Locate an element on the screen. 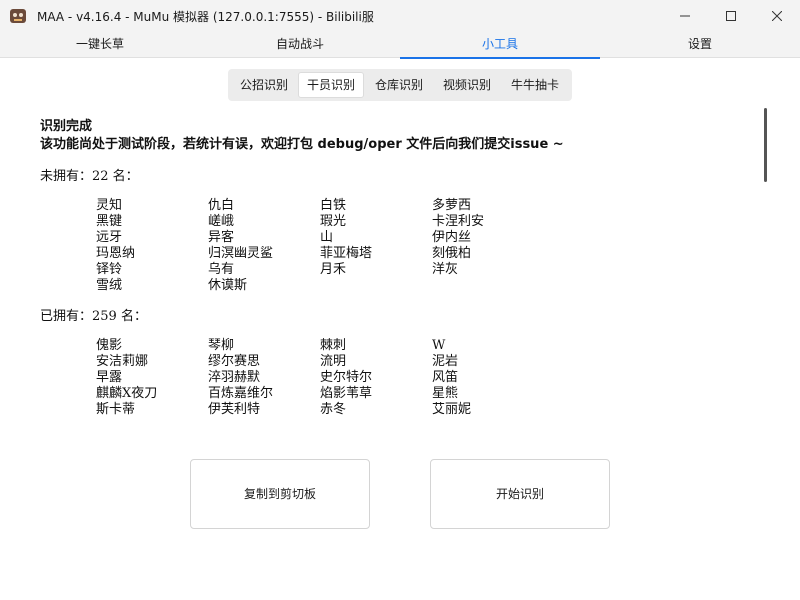  subtab-operator: 干员识别 is located at coordinates (331, 85).